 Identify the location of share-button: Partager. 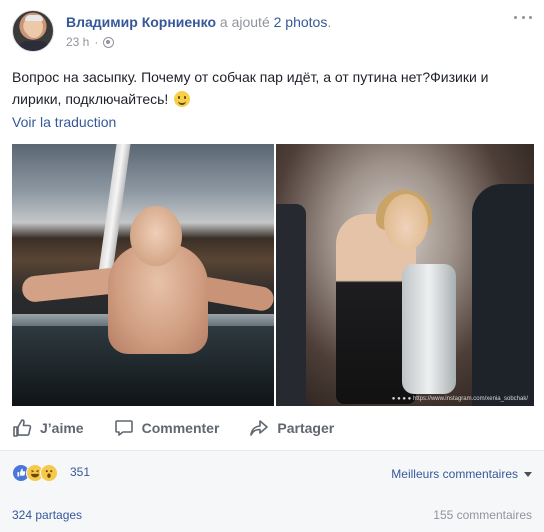
(291, 428).